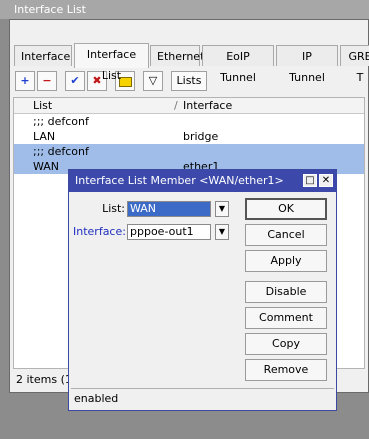 Image resolution: width=369 pixels, height=439 pixels. Describe the element at coordinates (310, 180) in the screenshot. I see `maximize-icon: □` at that location.